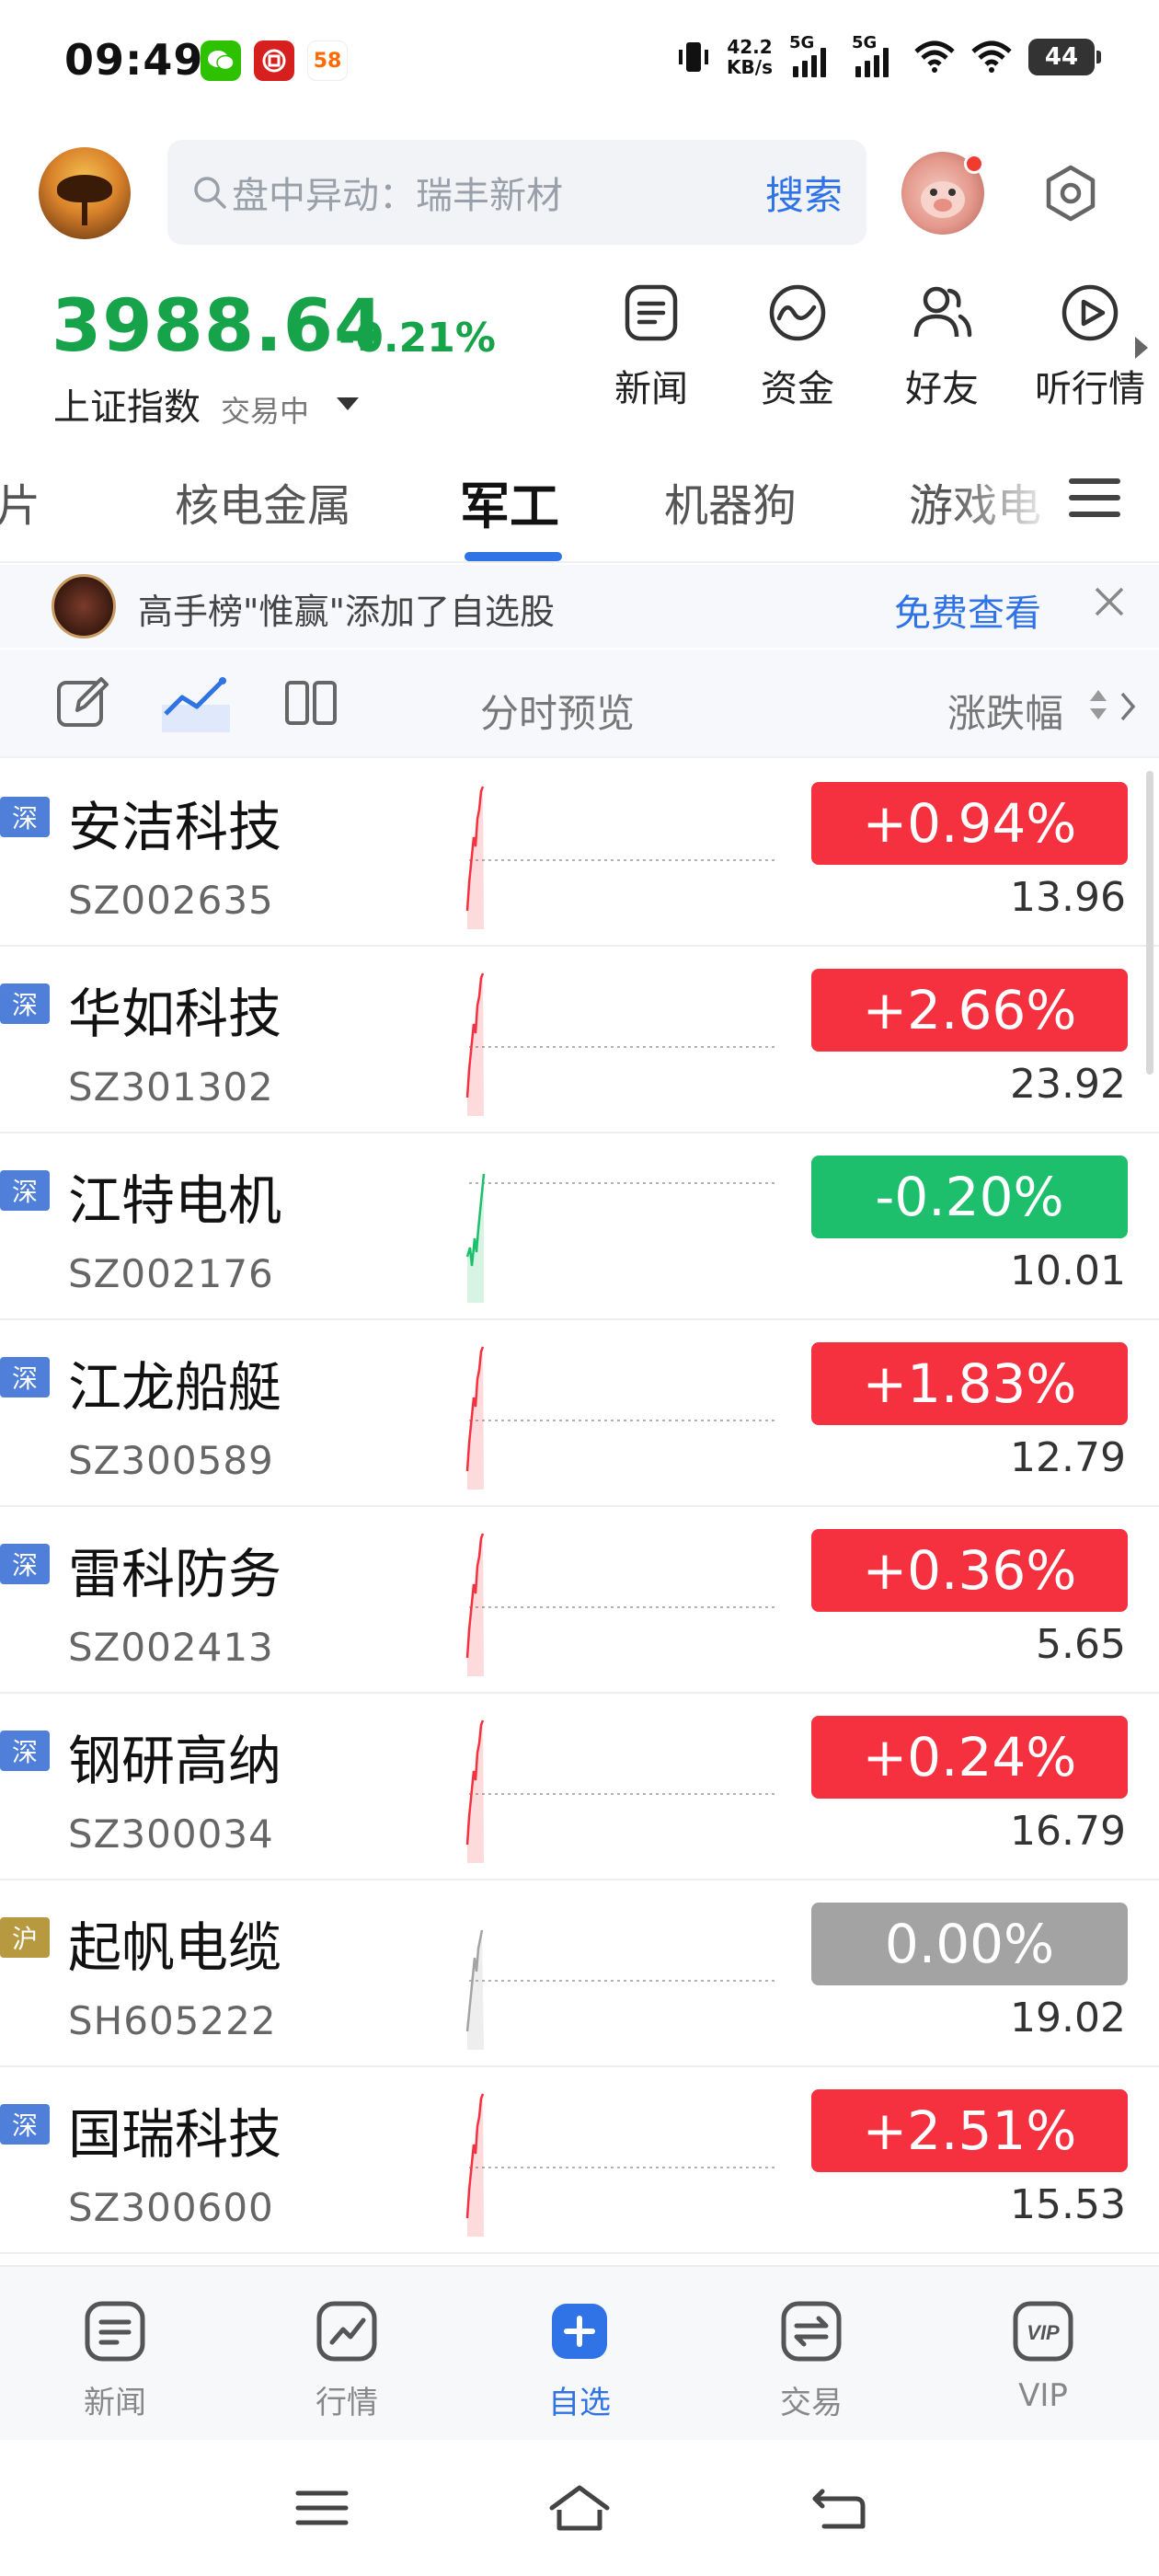 The height and width of the screenshot is (2576, 1159). Describe the element at coordinates (175, 1947) in the screenshot. I see `stock-name: 起帆电缆` at that location.